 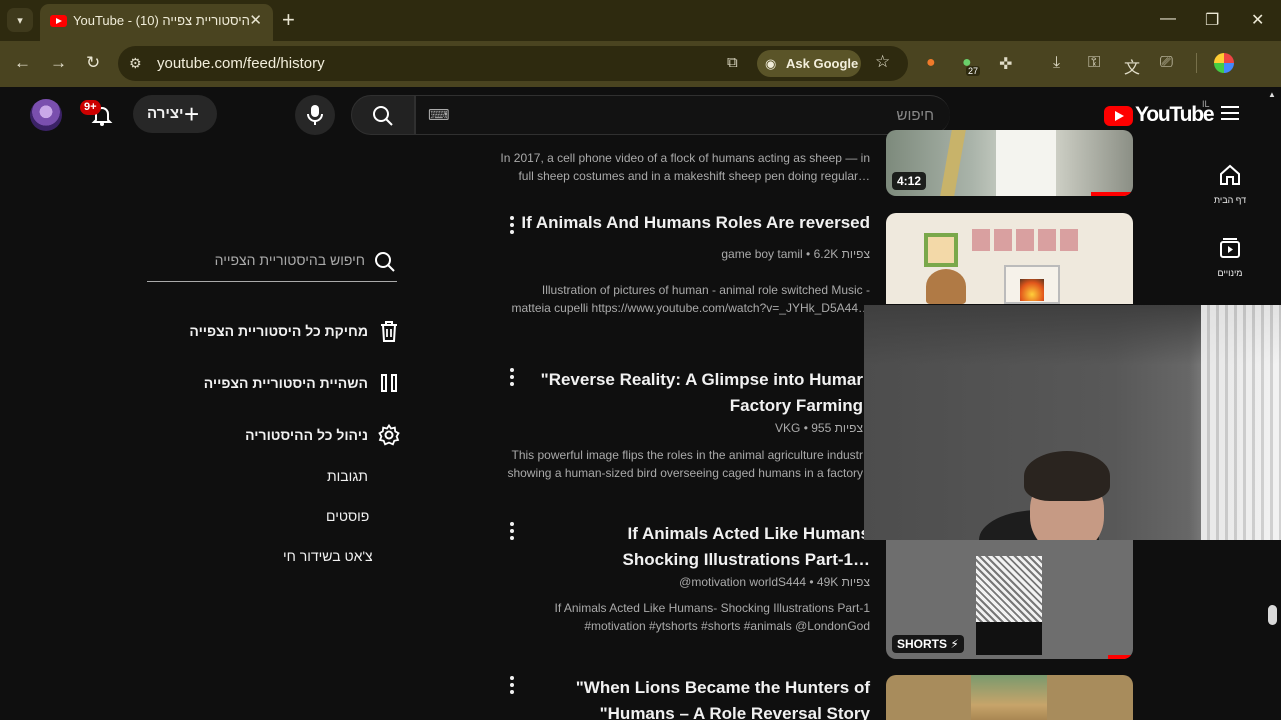 What do you see at coordinates (1132, 66) in the screenshot?
I see `translate-icon: 文` at bounding box center [1132, 66].